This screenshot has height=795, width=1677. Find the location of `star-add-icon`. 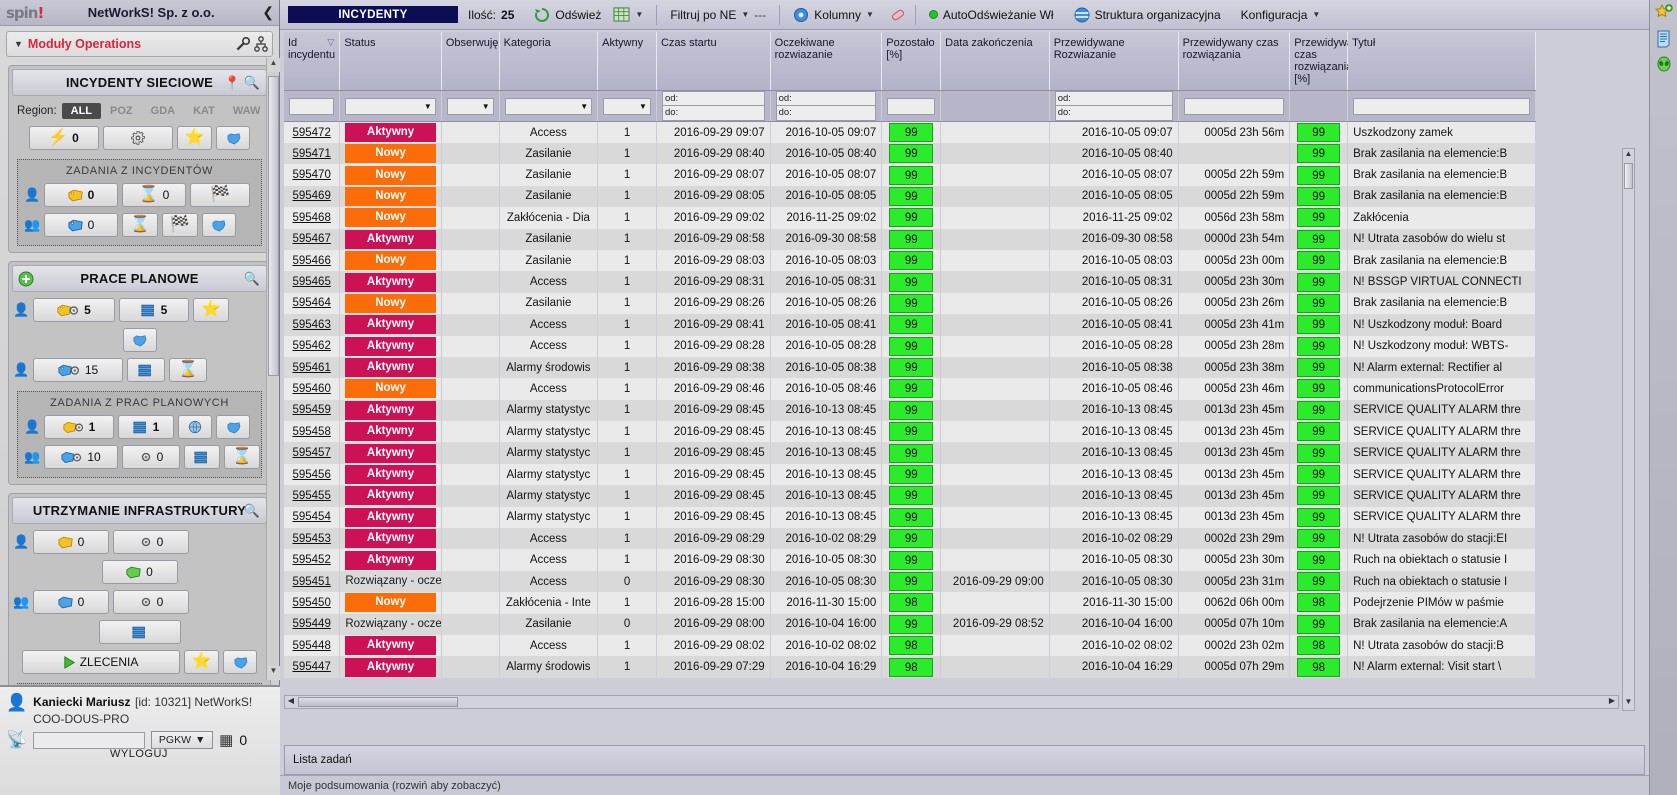

star-add-icon is located at coordinates (1663, 13).